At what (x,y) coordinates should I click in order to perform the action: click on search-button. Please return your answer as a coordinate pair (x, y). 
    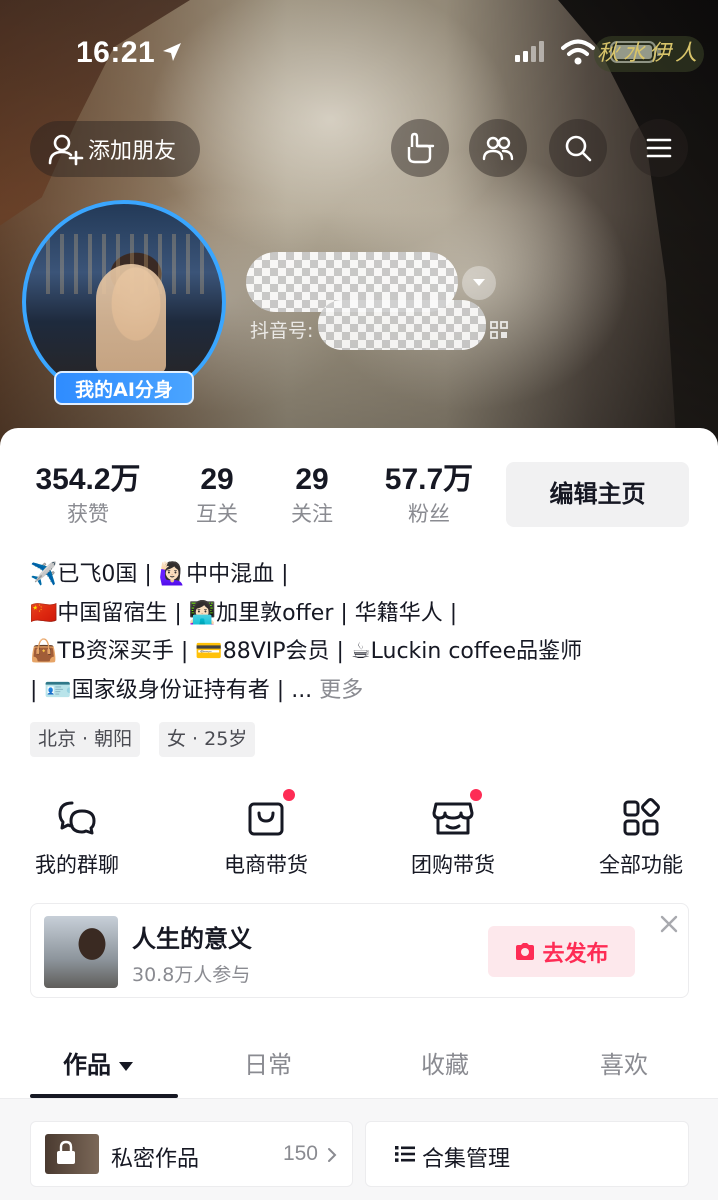
    Looking at the image, I should click on (578, 148).